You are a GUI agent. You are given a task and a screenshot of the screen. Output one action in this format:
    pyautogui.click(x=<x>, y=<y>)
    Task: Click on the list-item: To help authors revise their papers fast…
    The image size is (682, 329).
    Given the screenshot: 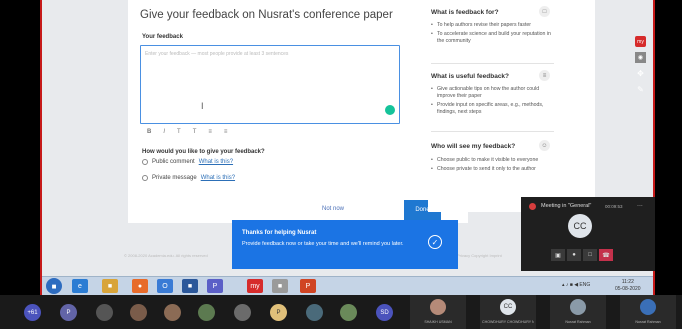 What is the action you would take?
    pyautogui.click(x=493, y=25)
    